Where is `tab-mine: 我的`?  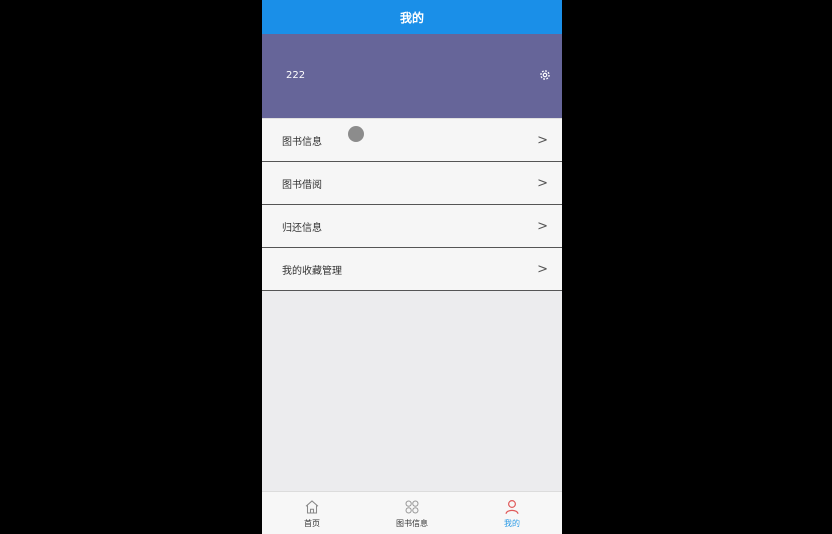
tab-mine: 我的 is located at coordinates (512, 513).